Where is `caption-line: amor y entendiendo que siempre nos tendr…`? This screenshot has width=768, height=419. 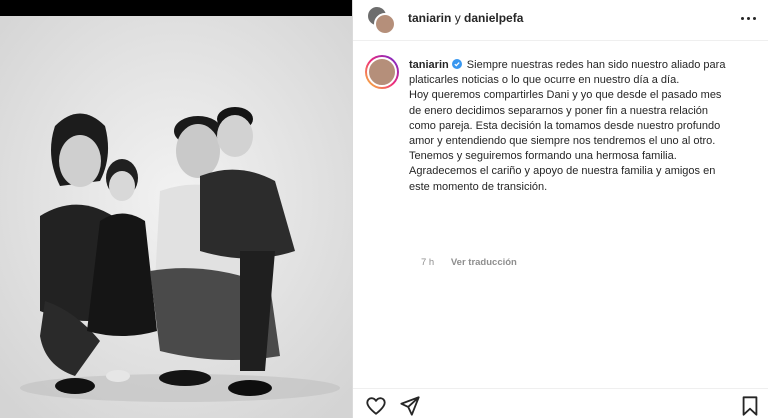
caption-line: amor y entendiendo que siempre nos tendr… is located at coordinates (562, 141).